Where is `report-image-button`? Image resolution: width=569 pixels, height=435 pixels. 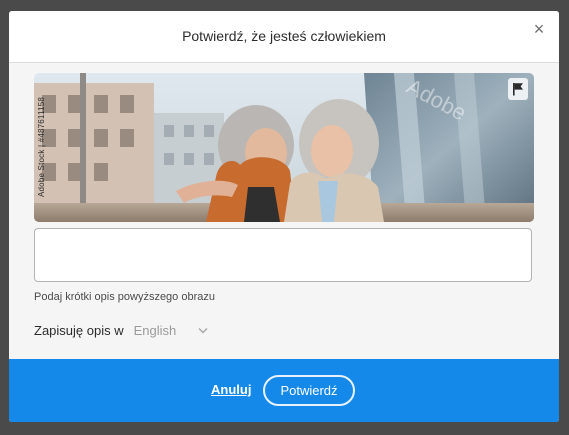
report-image-button is located at coordinates (518, 89).